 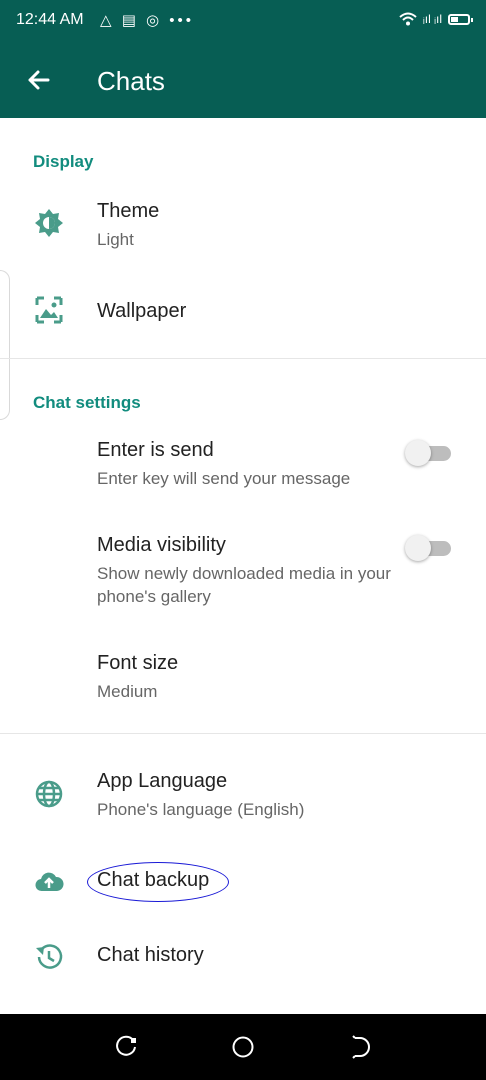 What do you see at coordinates (162, 781) in the screenshot?
I see `app-language-title: App Language` at bounding box center [162, 781].